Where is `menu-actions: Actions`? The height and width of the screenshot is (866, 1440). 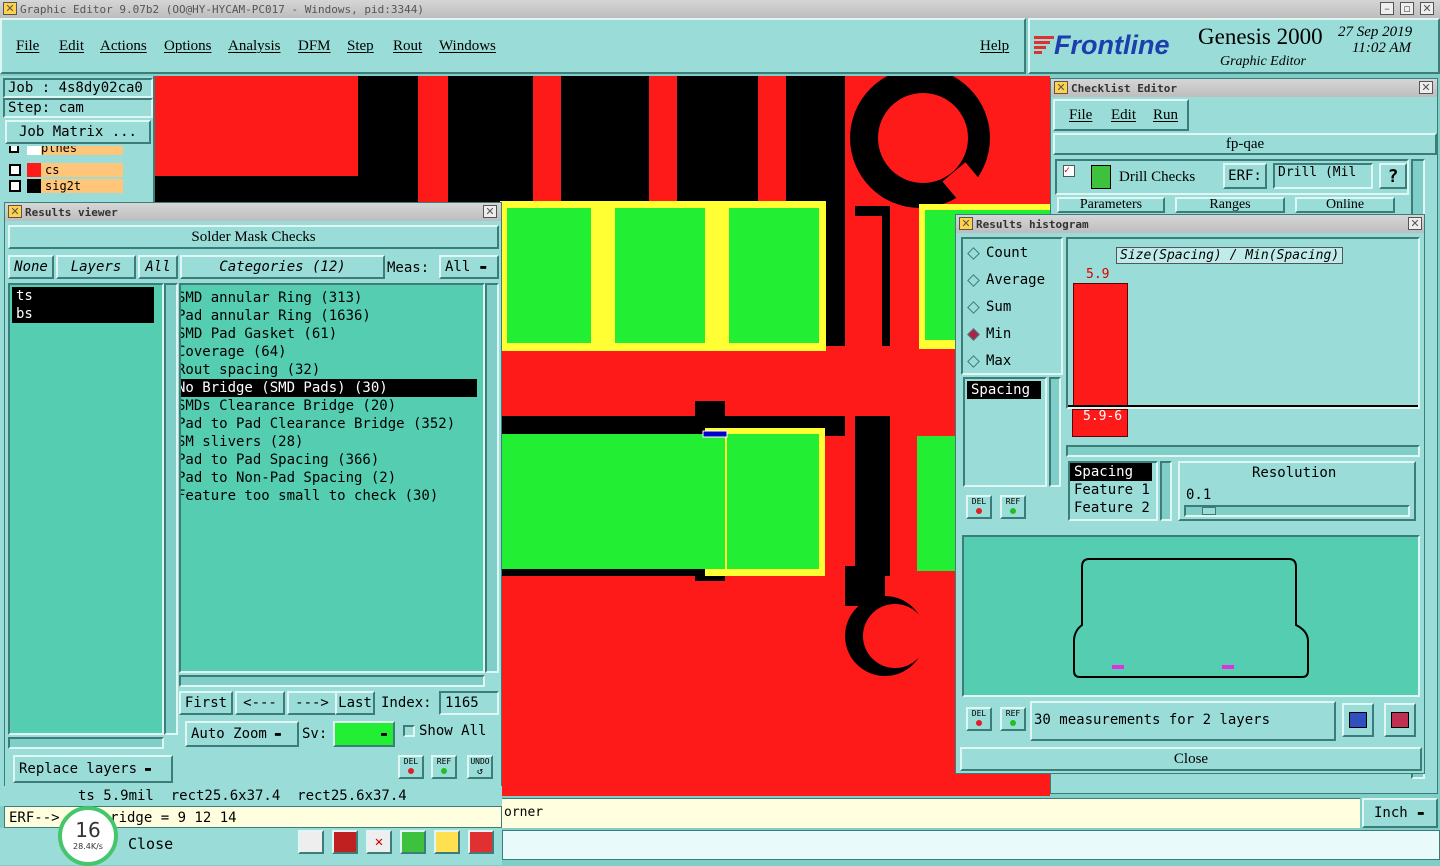
menu-actions: Actions is located at coordinates (123, 46).